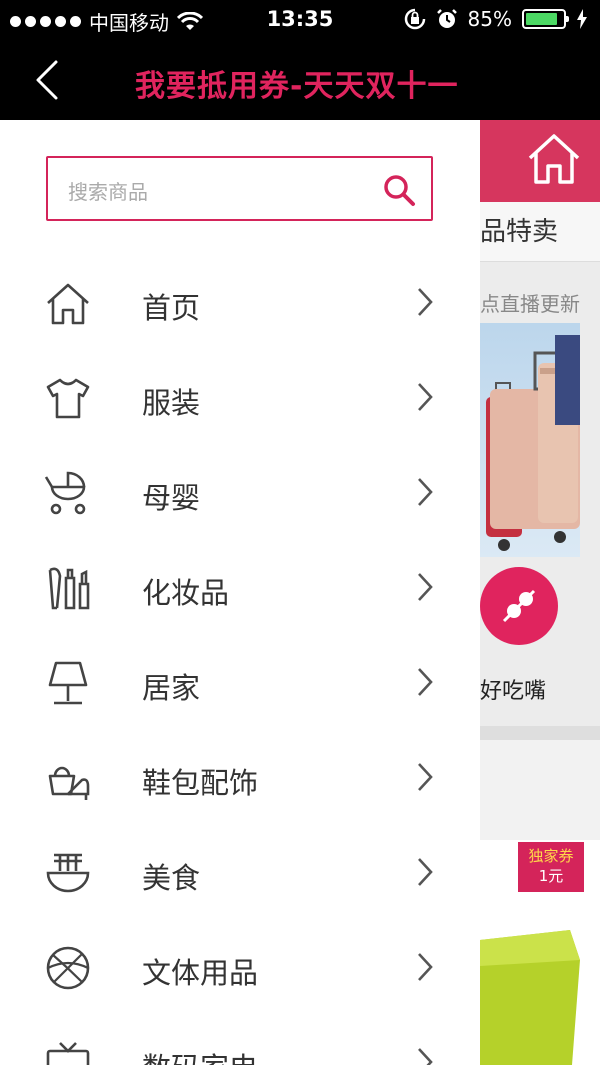 Image resolution: width=600 pixels, height=1065 pixels. I want to click on menu-item-home-living: 居家, so click(240, 684).